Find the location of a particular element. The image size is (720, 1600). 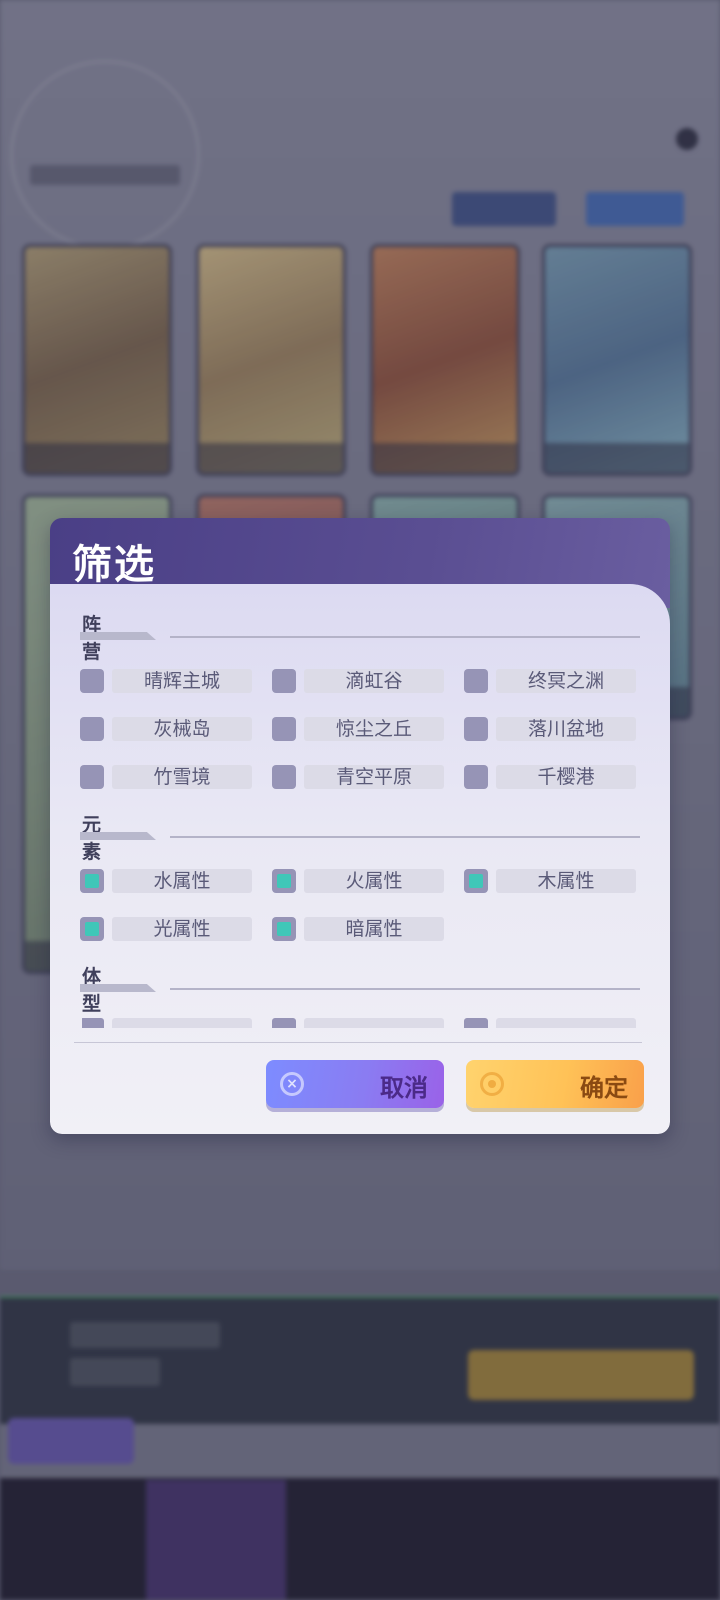

option-label: 终冥之渊 is located at coordinates (566, 681).